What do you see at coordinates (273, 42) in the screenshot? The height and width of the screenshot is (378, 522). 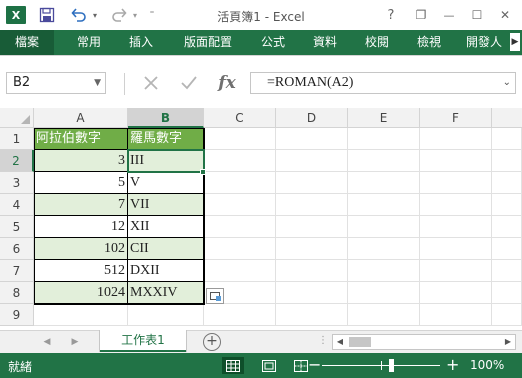 I see `tab-formulas: 公式` at bounding box center [273, 42].